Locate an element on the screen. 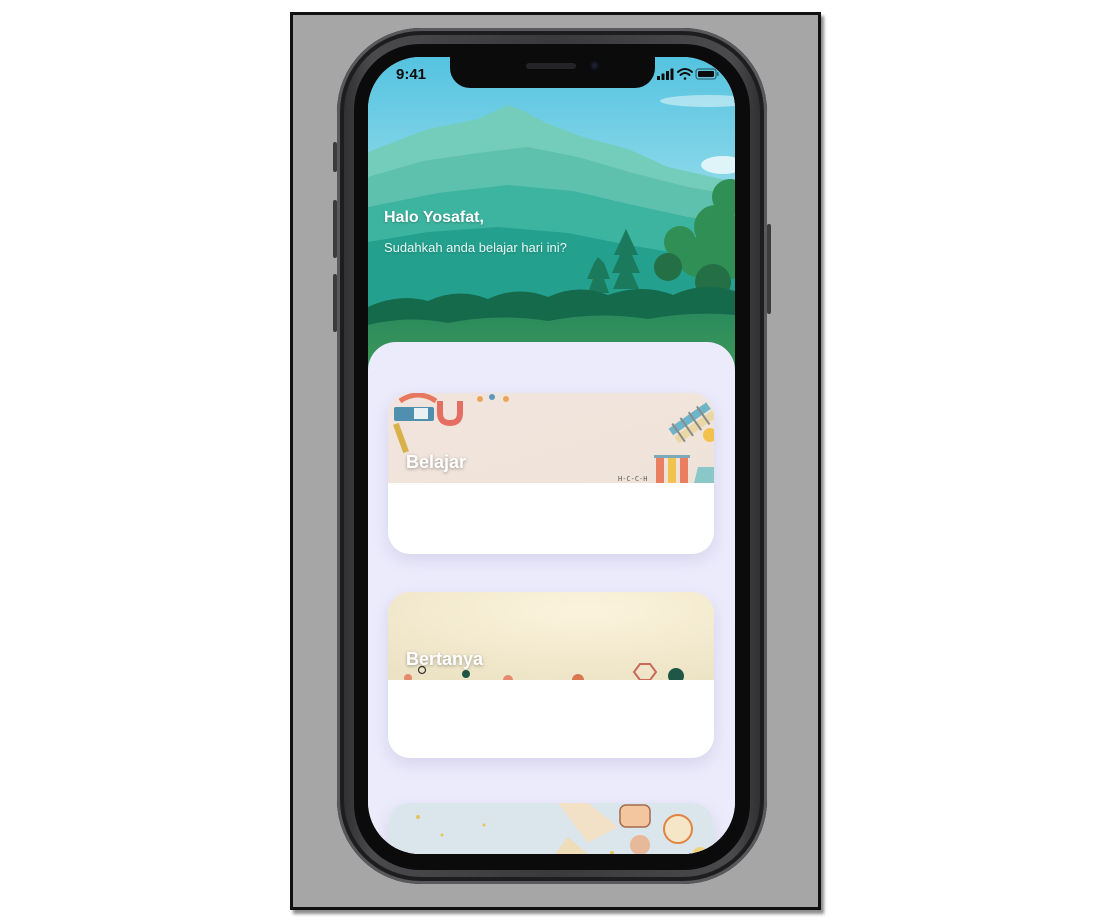  card-bertanya: Bertanya is located at coordinates (551, 675).